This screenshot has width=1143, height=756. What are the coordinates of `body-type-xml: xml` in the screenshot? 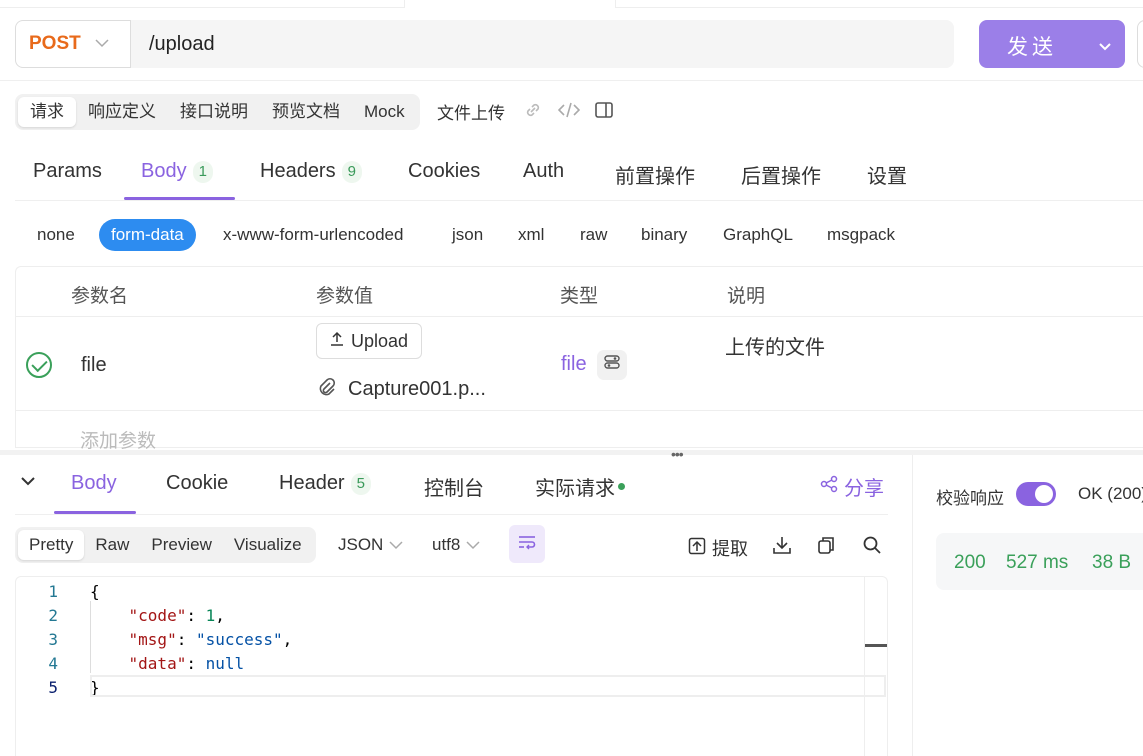 It's located at (531, 235).